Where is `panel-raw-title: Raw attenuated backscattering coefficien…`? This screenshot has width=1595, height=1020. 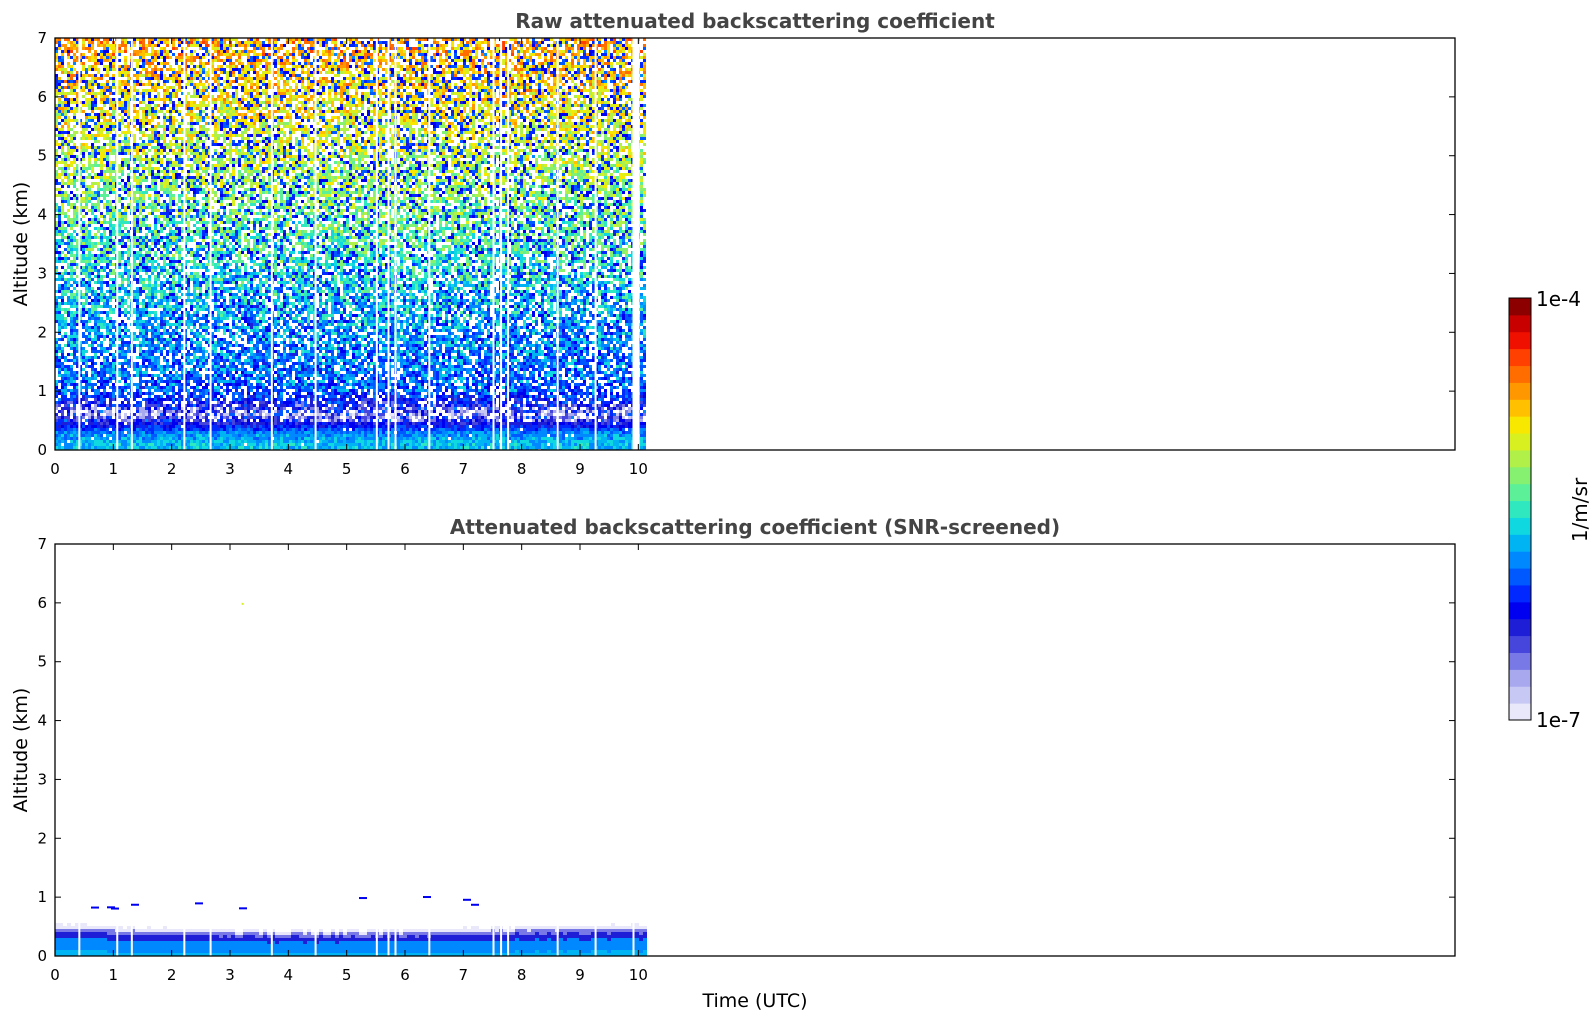 panel-raw-title: Raw attenuated backscattering coefficien… is located at coordinates (755, 21).